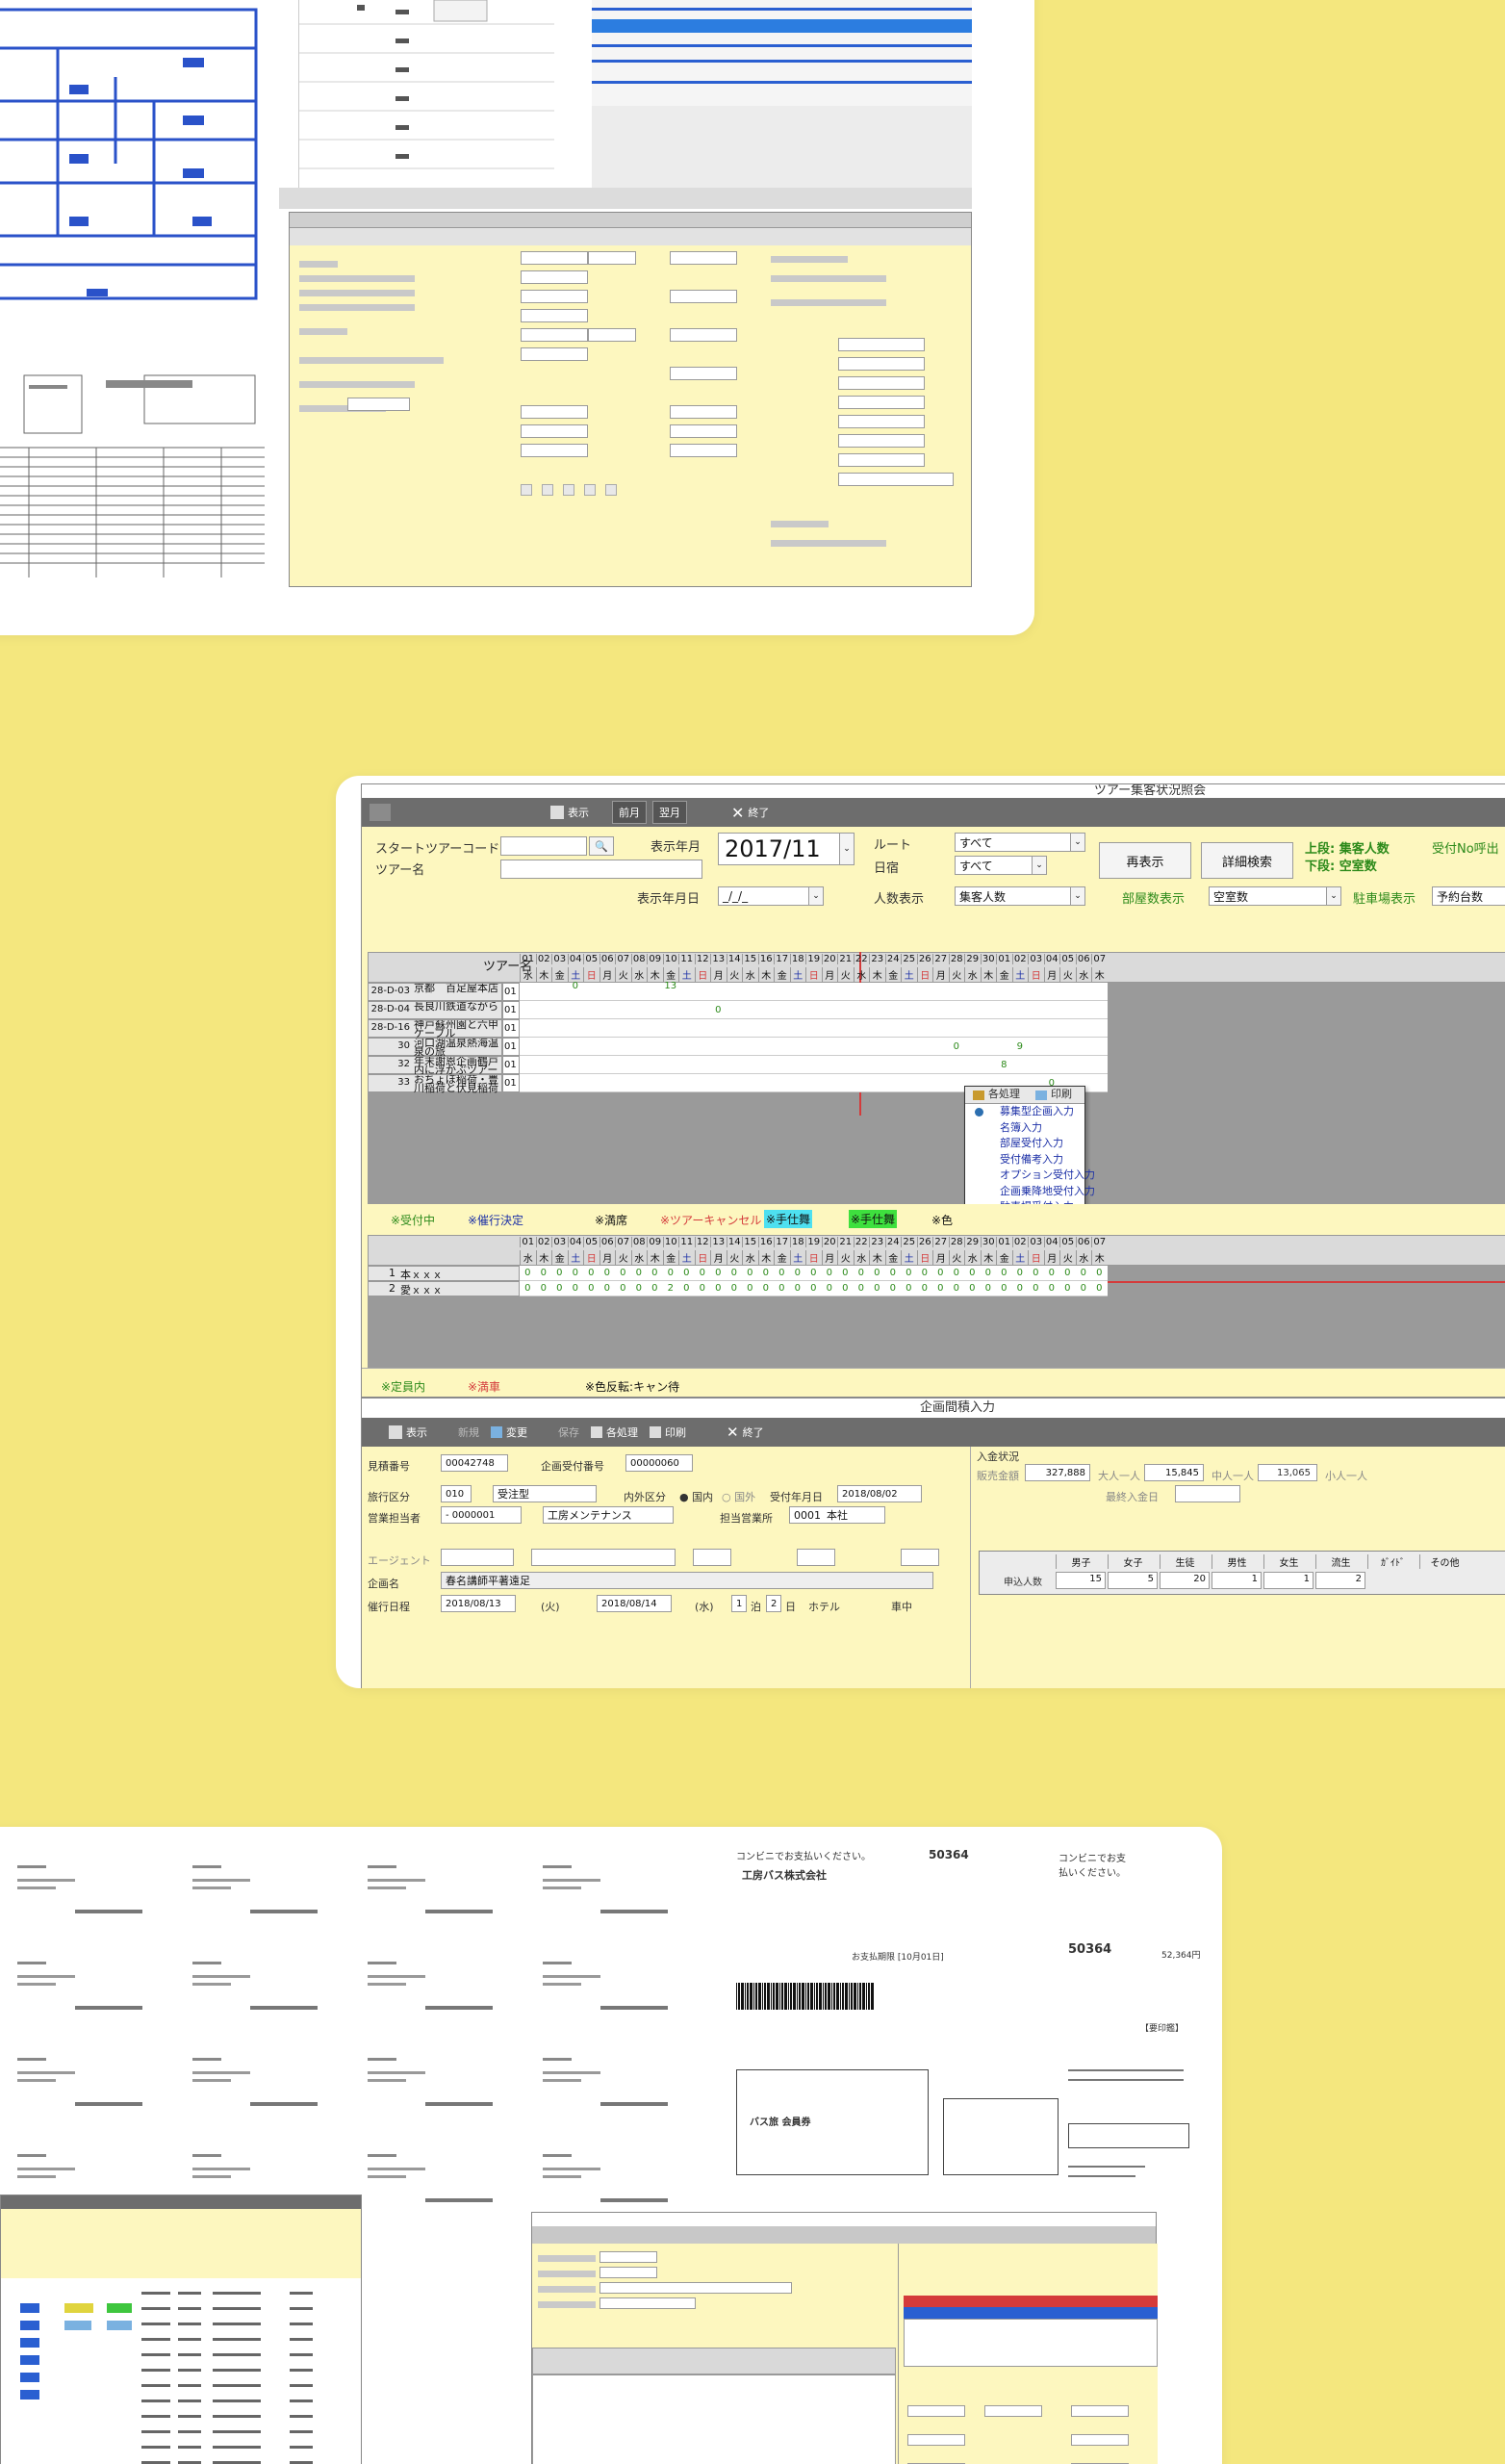 The image size is (1505, 2464). What do you see at coordinates (1024, 1160) in the screenshot?
I see `menu-item: 受付備考入力` at bounding box center [1024, 1160].